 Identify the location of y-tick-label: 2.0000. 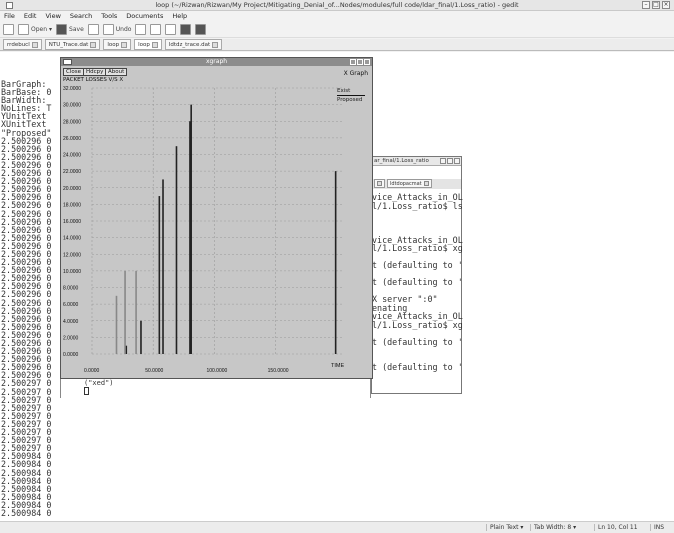
(71, 338).